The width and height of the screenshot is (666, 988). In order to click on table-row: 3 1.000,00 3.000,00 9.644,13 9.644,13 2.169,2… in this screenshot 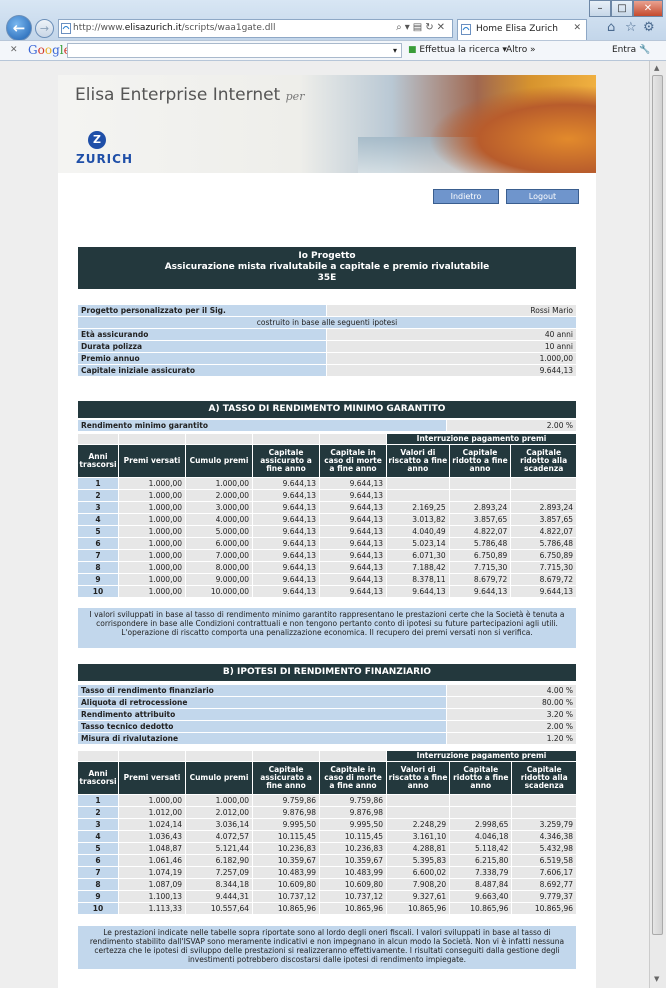, I will do `click(327, 507)`.